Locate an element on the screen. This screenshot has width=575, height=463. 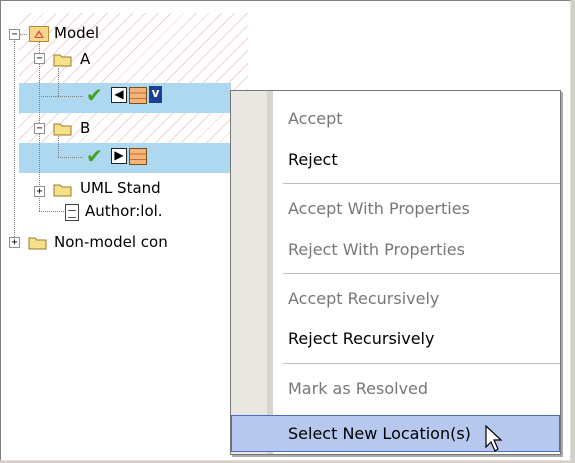
menu-gutter is located at coordinates (252, 272).